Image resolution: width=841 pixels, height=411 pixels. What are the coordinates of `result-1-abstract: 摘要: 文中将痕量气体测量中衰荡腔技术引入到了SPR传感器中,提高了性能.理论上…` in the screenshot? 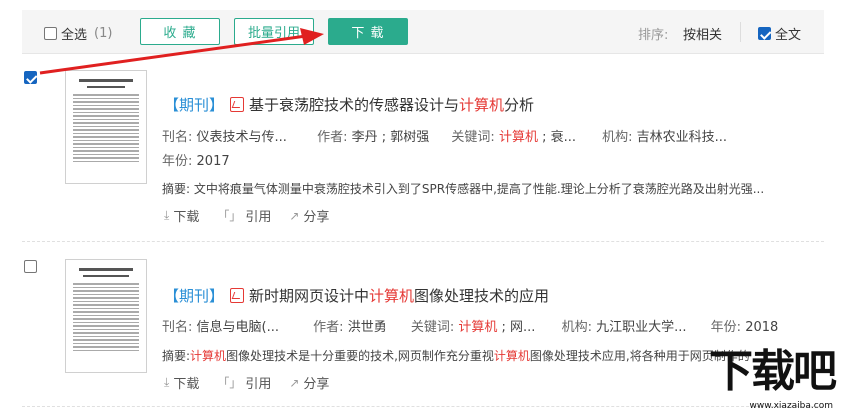 It's located at (492, 188).